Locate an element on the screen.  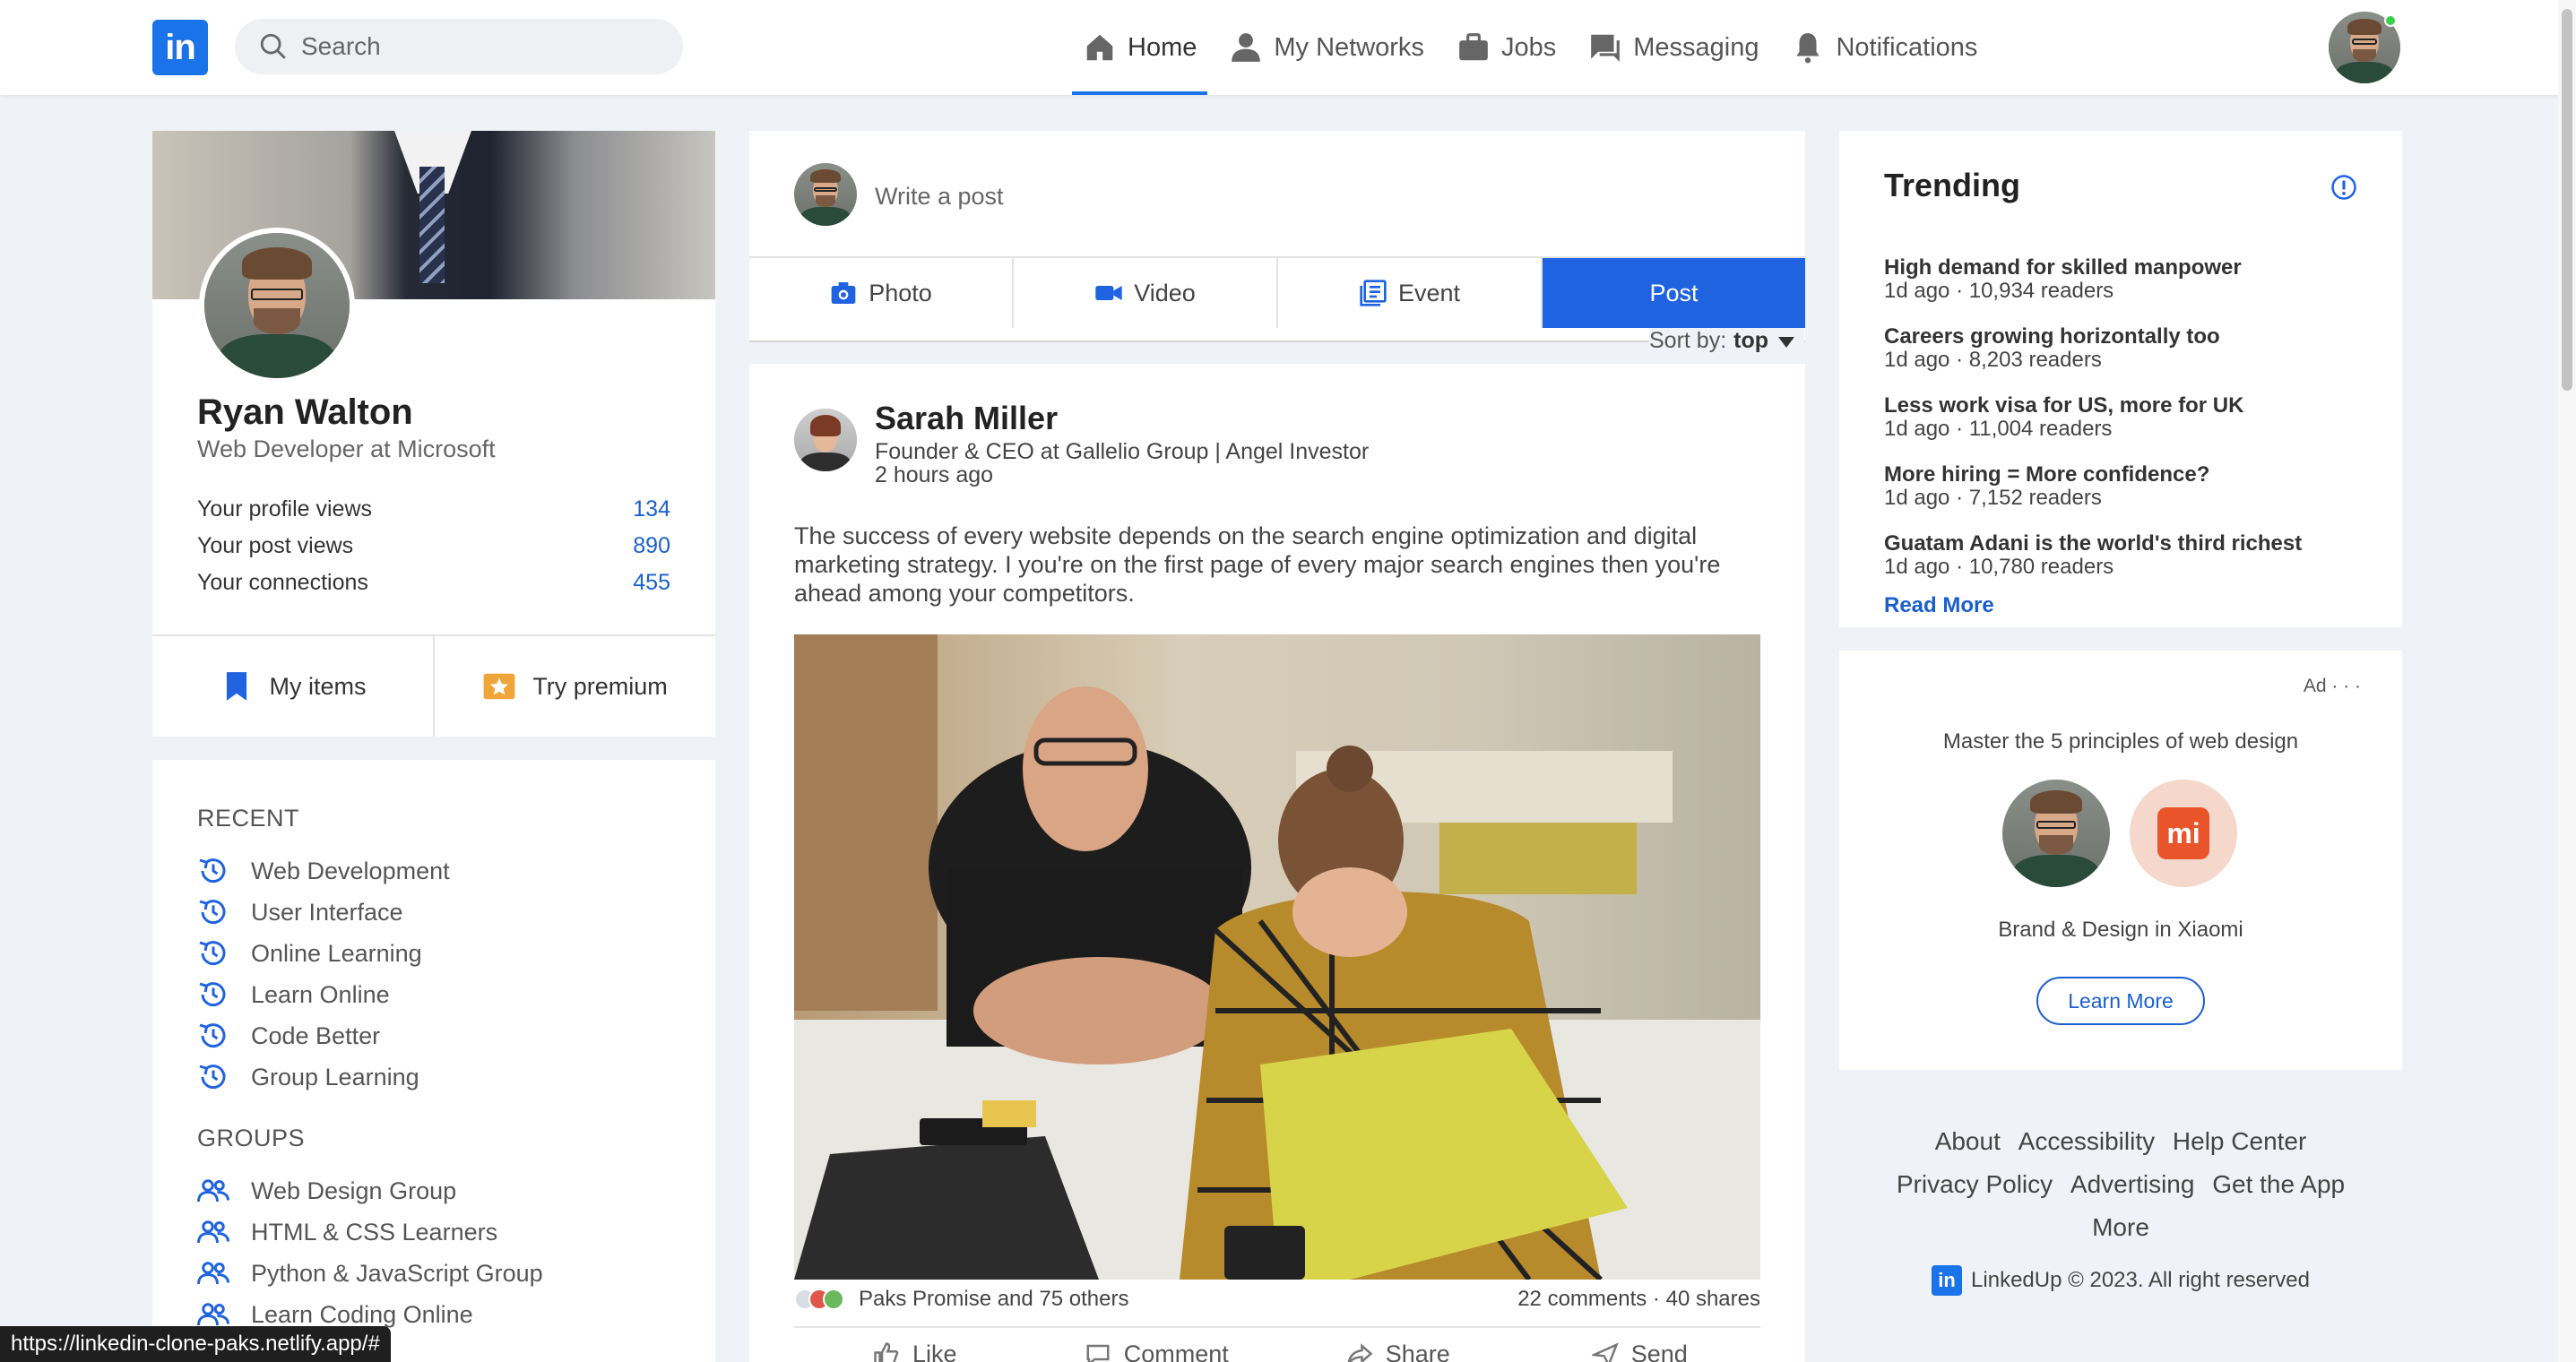
reactions-summary: Paks Promise and 75 others is located at coordinates (961, 1299).